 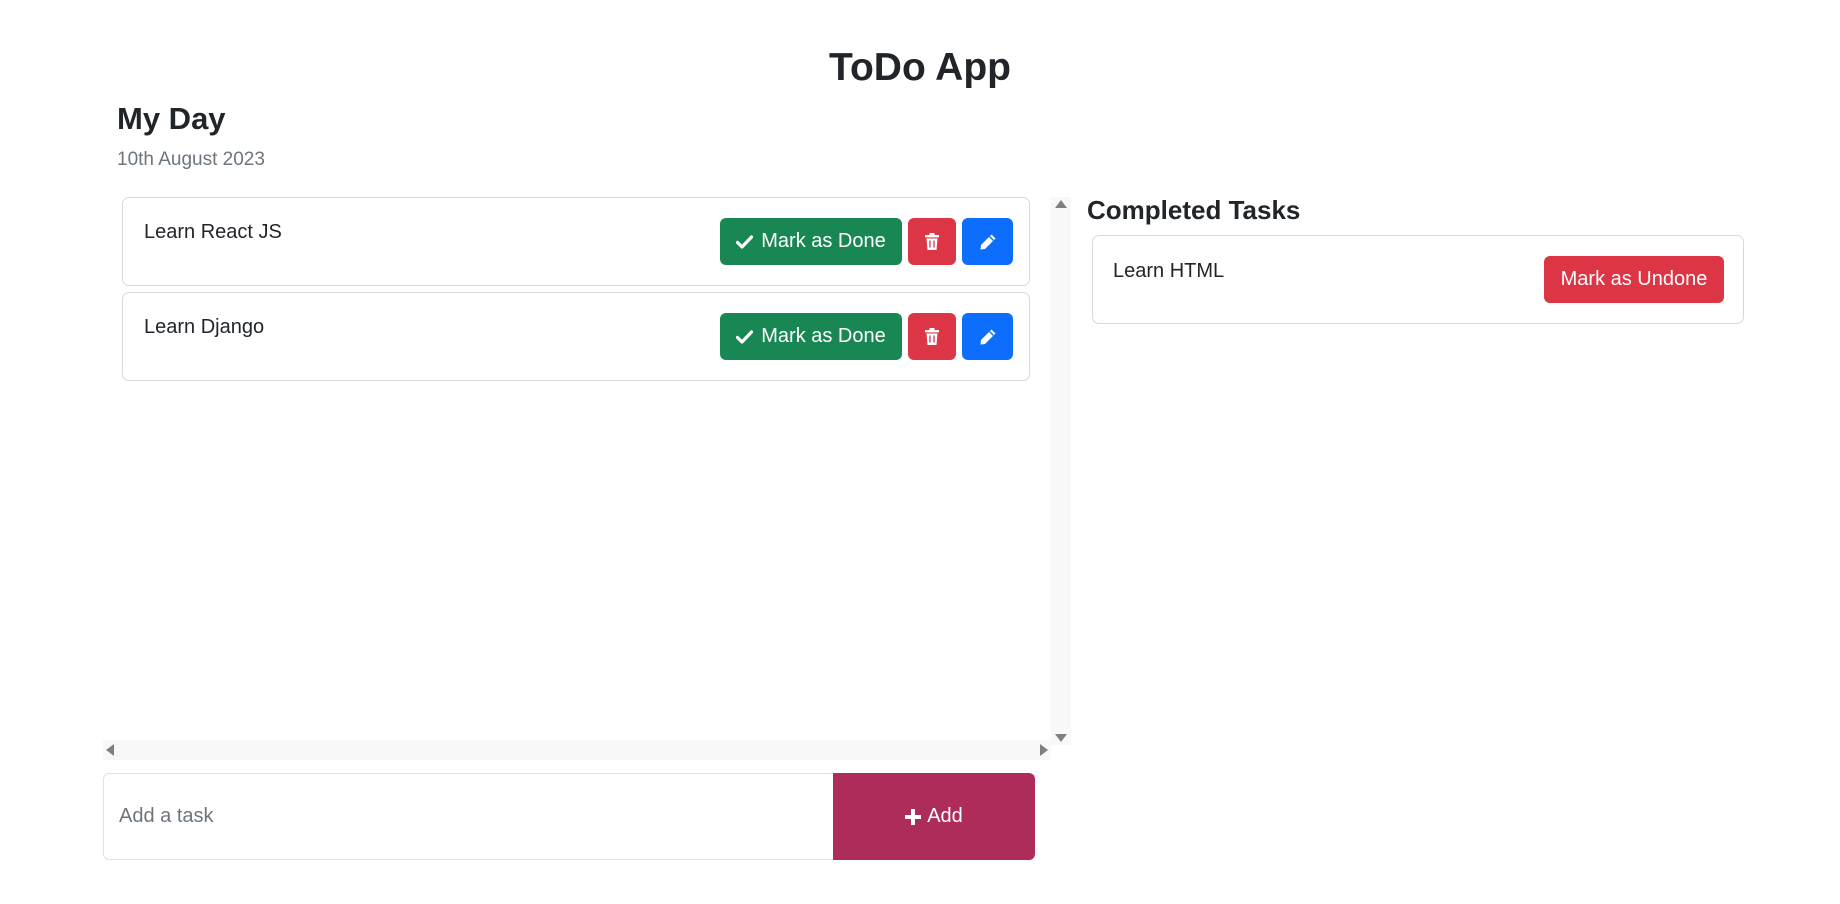 What do you see at coordinates (1194, 210) in the screenshot?
I see `completed-tasks-title: Completed Tasks` at bounding box center [1194, 210].